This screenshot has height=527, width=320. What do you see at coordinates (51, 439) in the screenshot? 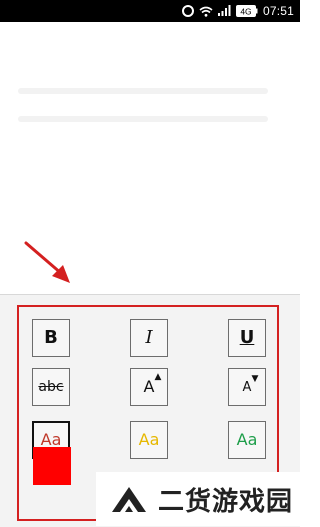
I see `font-color-red-label: Aa` at bounding box center [51, 439].